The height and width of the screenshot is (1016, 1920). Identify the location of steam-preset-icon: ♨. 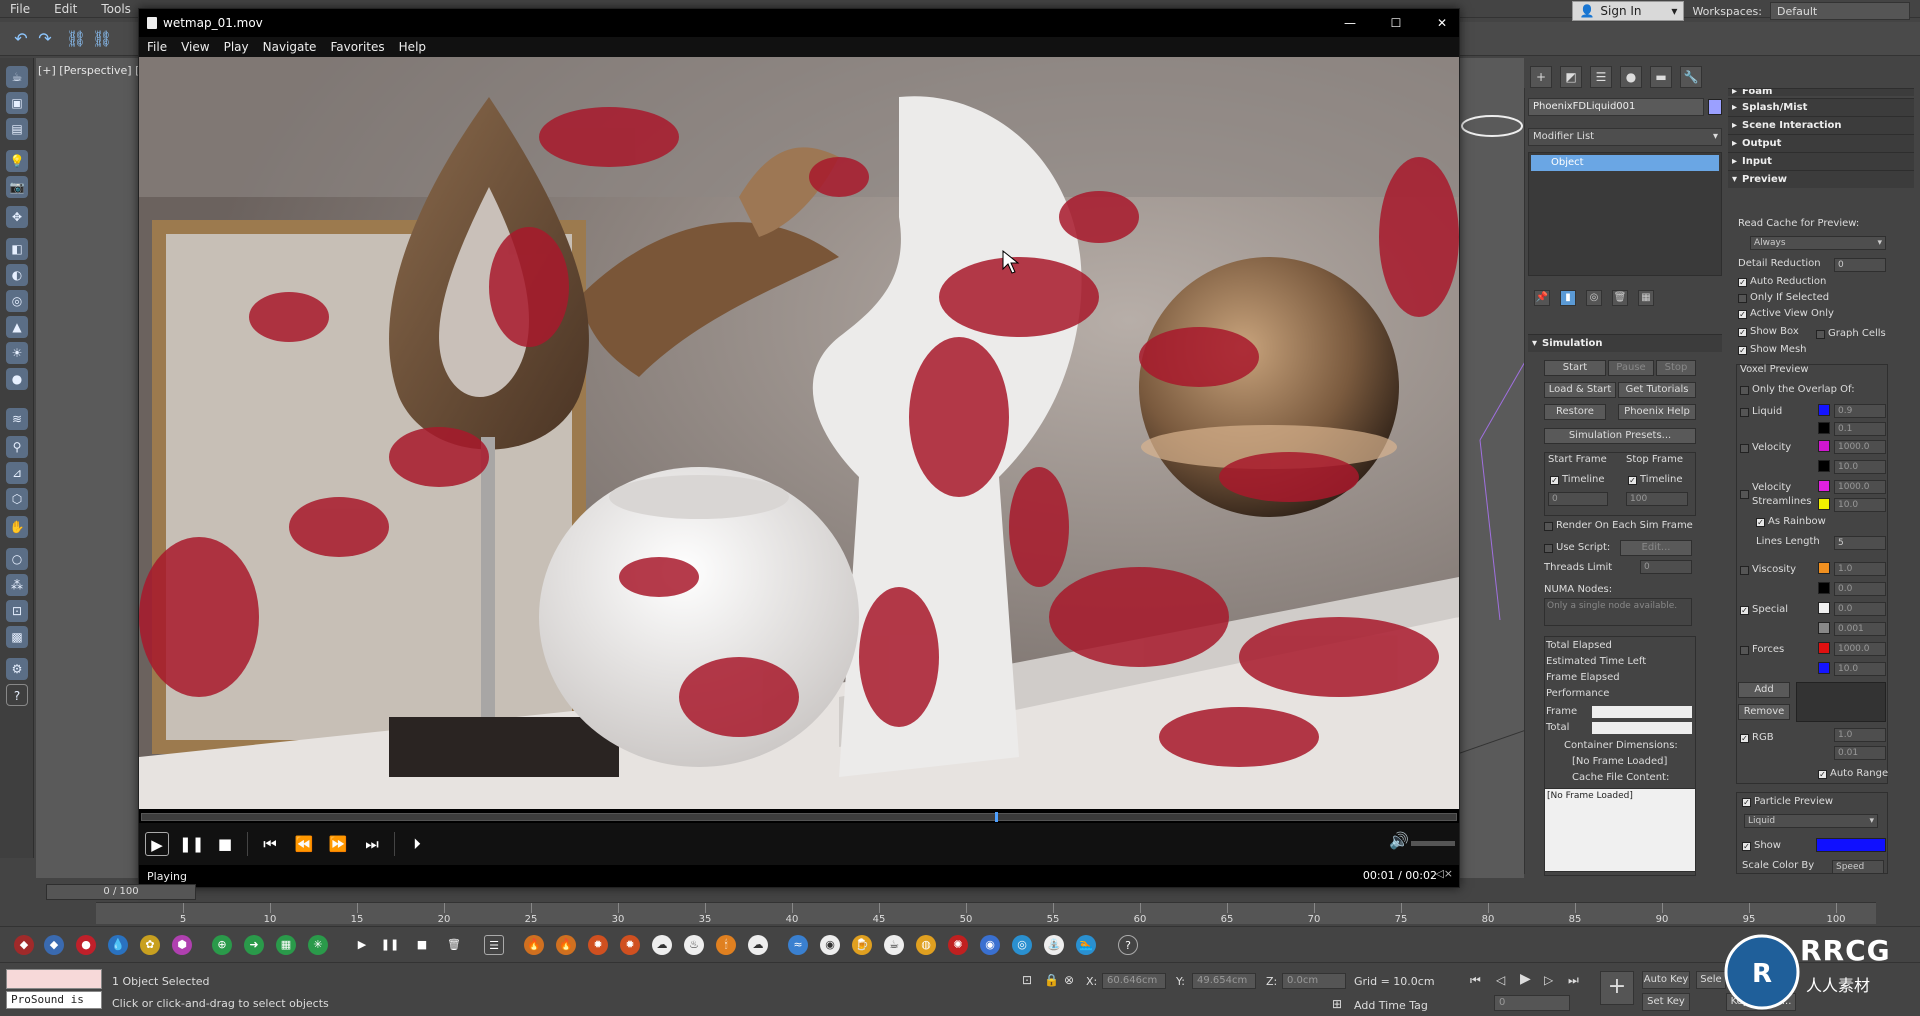
(694, 945).